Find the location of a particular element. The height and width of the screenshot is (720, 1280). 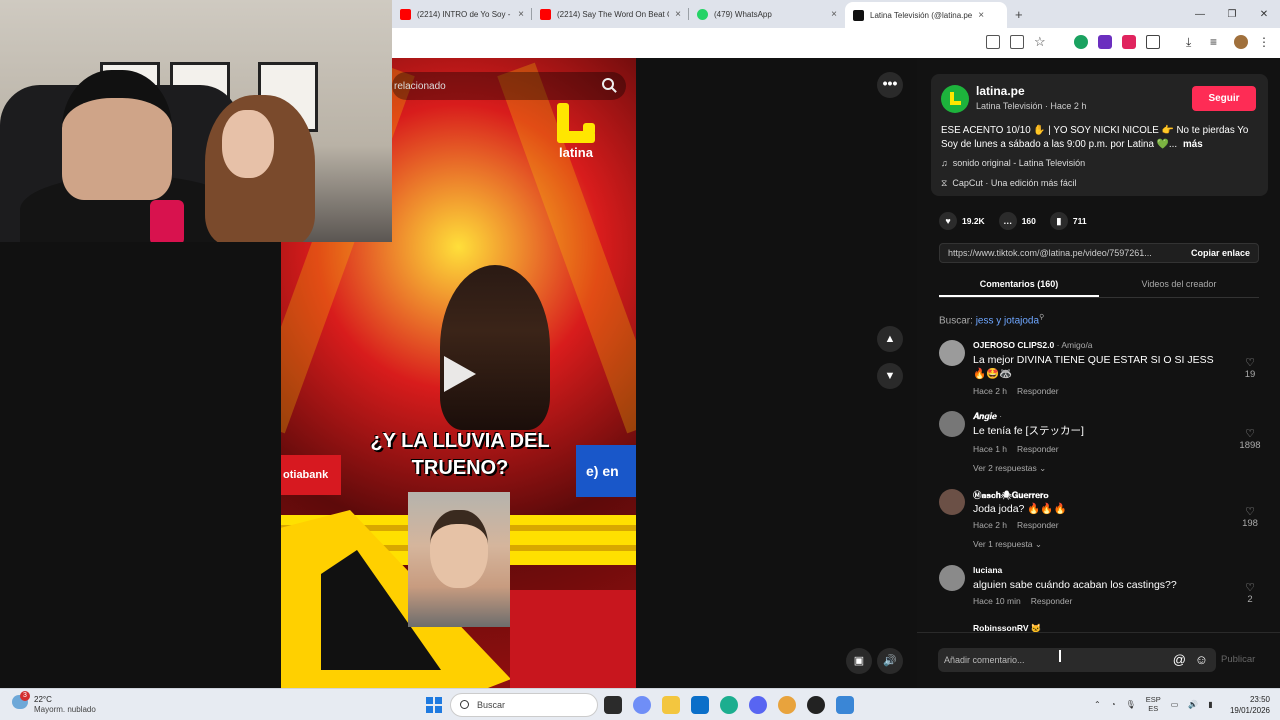

search-icon is located at coordinates (608, 84).